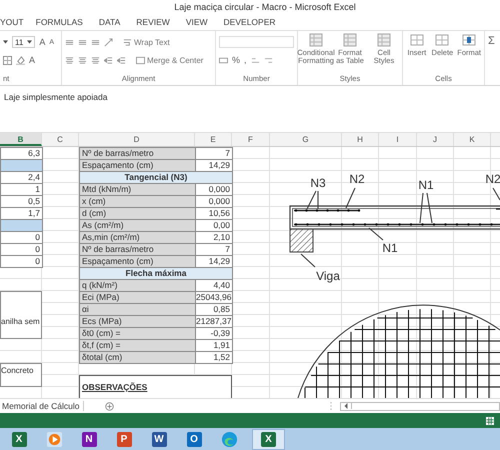 This screenshot has height=450, width=500. Describe the element at coordinates (137, 189) in the screenshot. I see `table-cell: Mtd (kNm/m)` at that location.